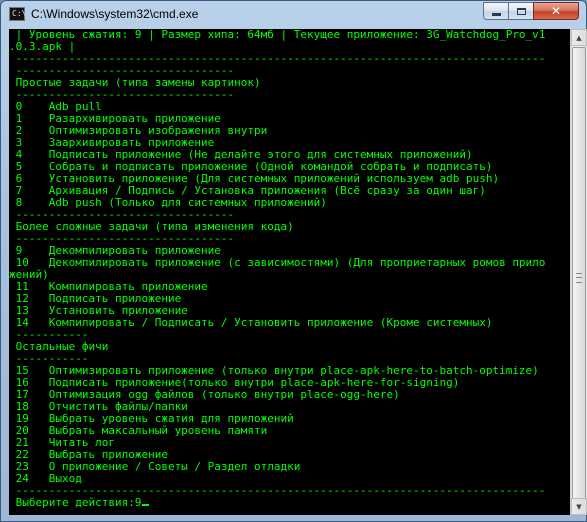  I want to click on scroll-down-button: ▼, so click(579, 506).